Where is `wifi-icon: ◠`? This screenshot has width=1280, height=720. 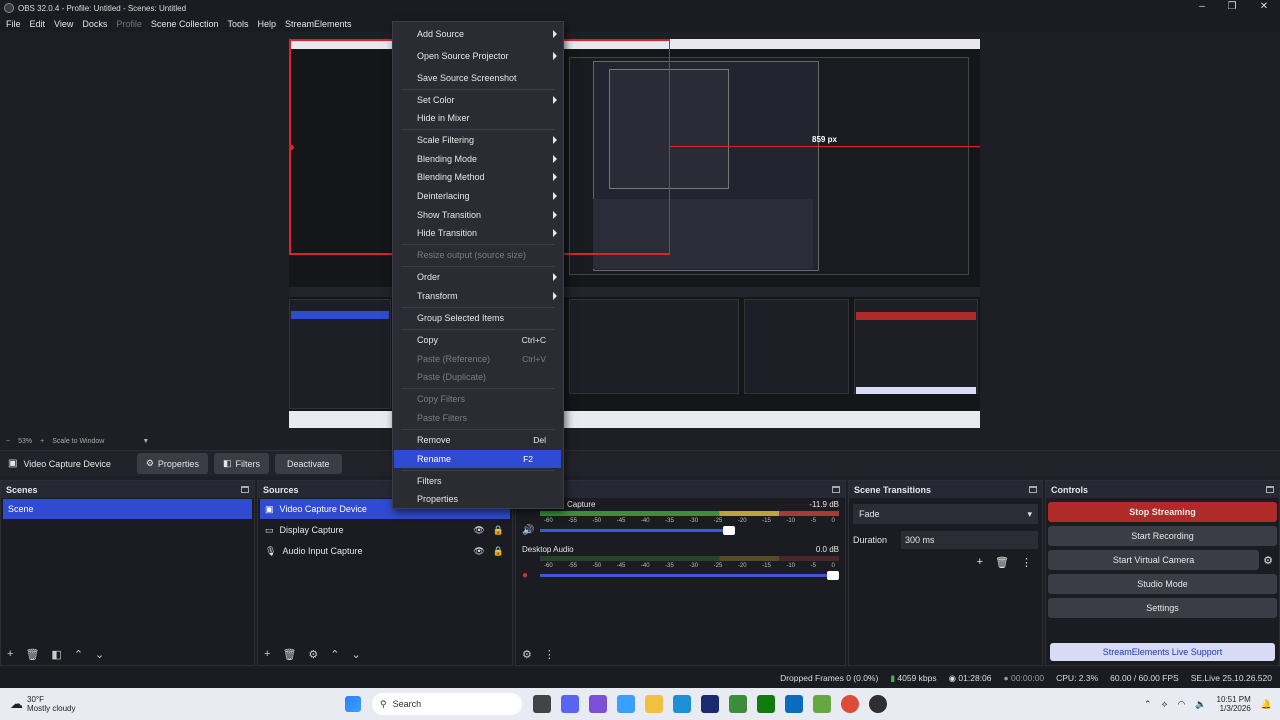 wifi-icon: ◠ is located at coordinates (1181, 704).